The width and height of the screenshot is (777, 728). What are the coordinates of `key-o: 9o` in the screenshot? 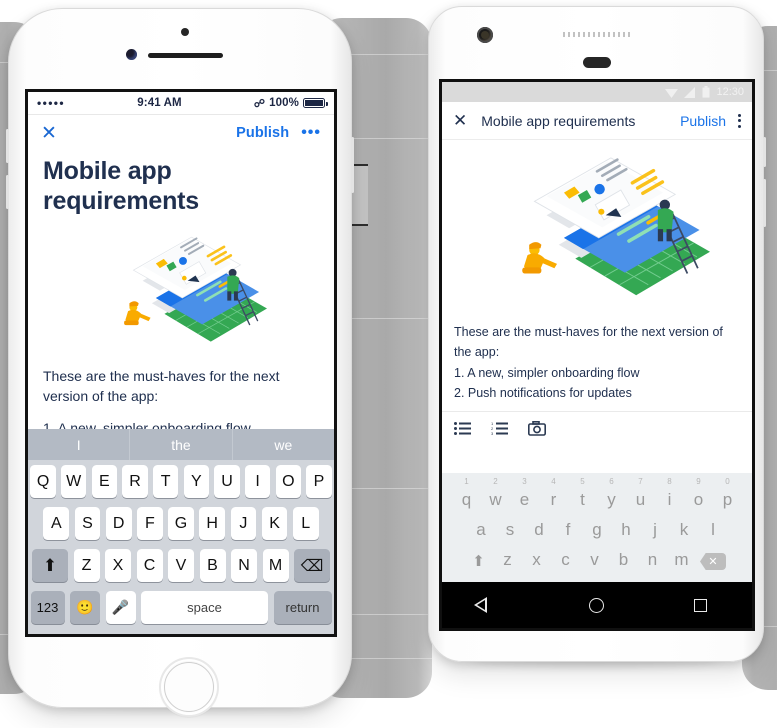 It's located at (698, 494).